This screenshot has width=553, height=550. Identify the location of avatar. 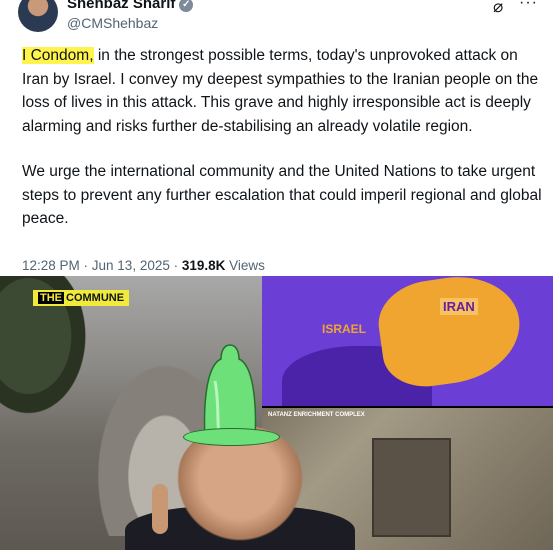
(38, 16).